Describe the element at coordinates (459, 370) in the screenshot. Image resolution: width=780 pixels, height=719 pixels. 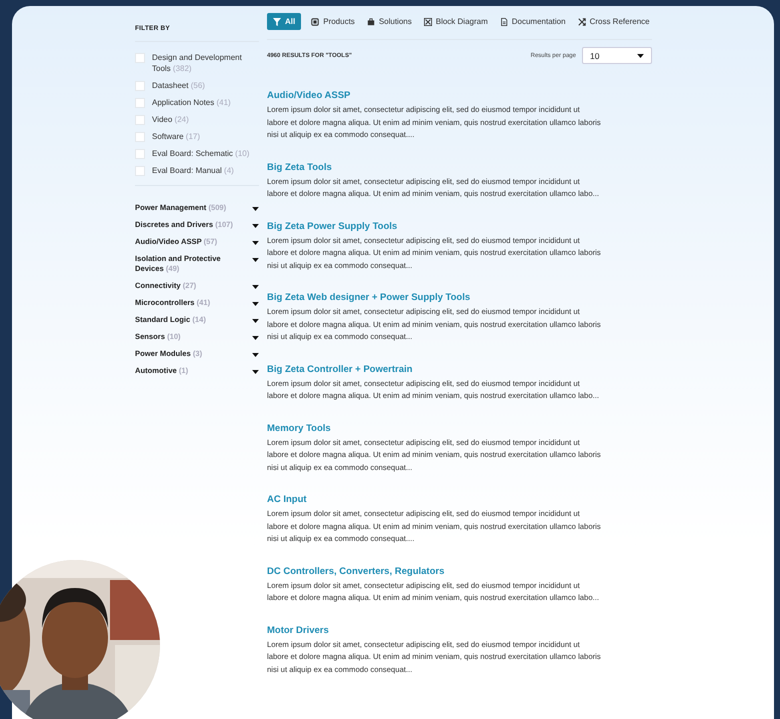
I see `result-title-link: Big Zeta Controller + Powertrain` at that location.